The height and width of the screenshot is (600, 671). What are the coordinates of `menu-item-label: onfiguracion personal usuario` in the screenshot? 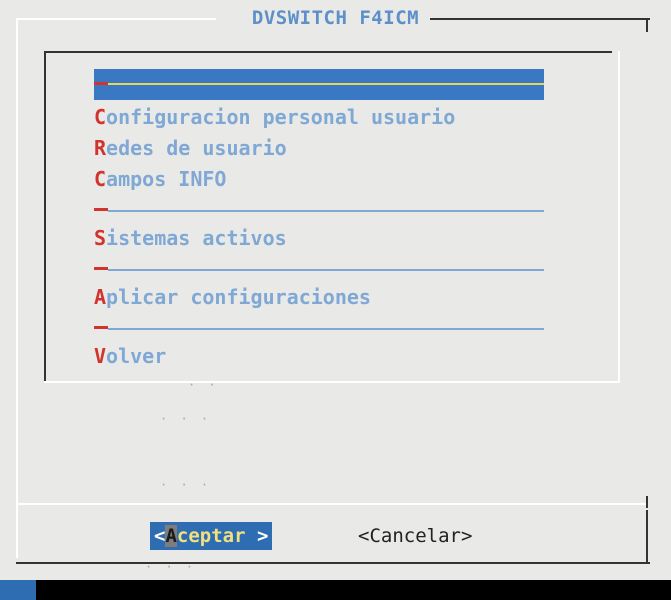 It's located at (281, 117).